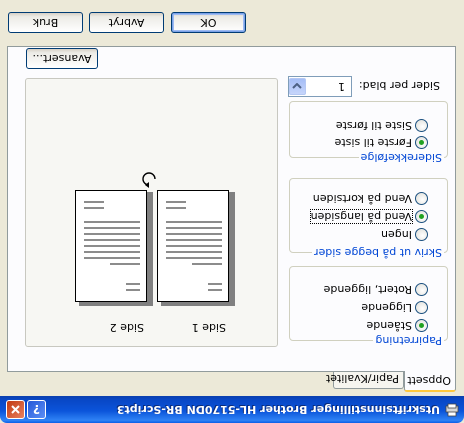 This screenshot has width=464, height=423. I want to click on ok-button-label: OK, so click(208, 22).